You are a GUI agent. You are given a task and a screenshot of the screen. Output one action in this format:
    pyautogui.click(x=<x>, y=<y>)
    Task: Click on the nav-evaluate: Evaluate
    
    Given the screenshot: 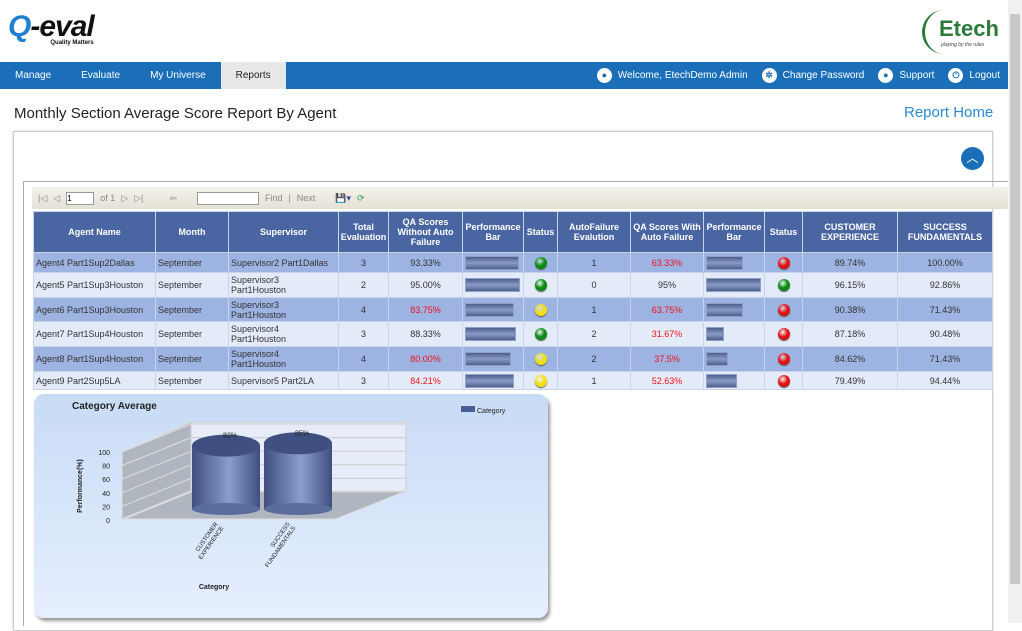 What is the action you would take?
    pyautogui.click(x=100, y=75)
    